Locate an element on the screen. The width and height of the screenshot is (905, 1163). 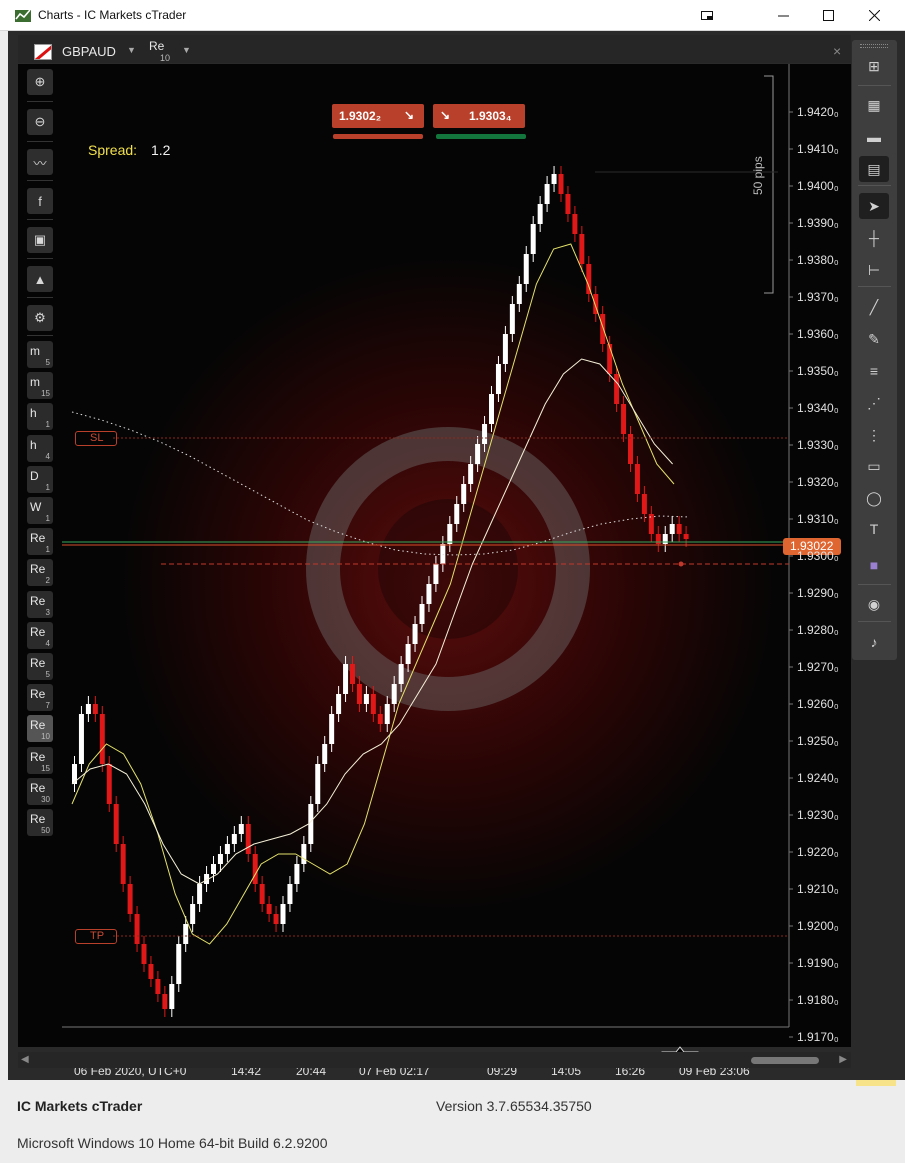
timeframe-size: 15 is located at coordinates (45, 768).